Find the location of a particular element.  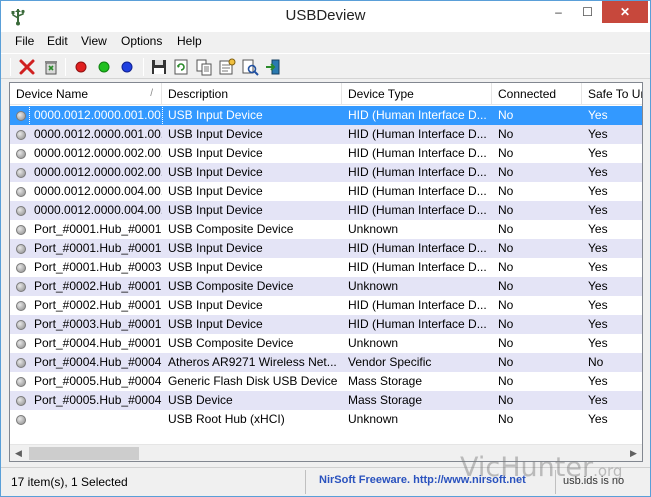

column-header-device-type: Device Type is located at coordinates (417, 94).